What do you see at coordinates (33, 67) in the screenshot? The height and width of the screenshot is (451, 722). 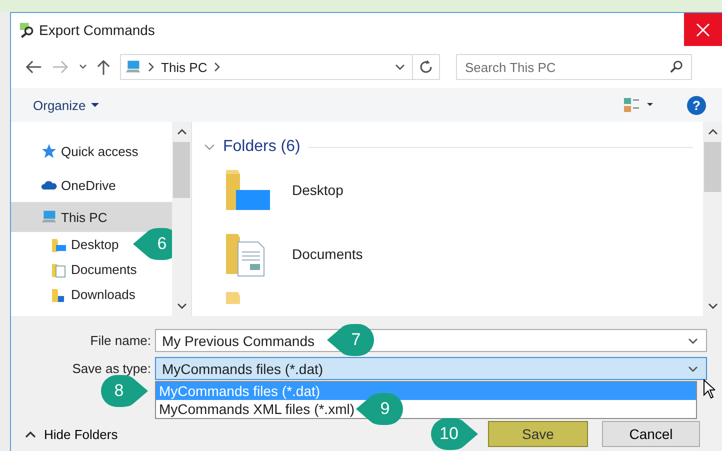 I see `back-arrow-icon` at bounding box center [33, 67].